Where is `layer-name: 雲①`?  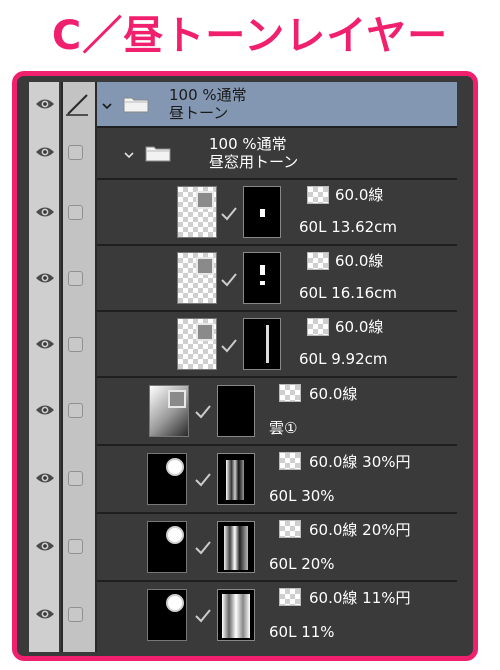
layer-name: 雲① is located at coordinates (283, 428).